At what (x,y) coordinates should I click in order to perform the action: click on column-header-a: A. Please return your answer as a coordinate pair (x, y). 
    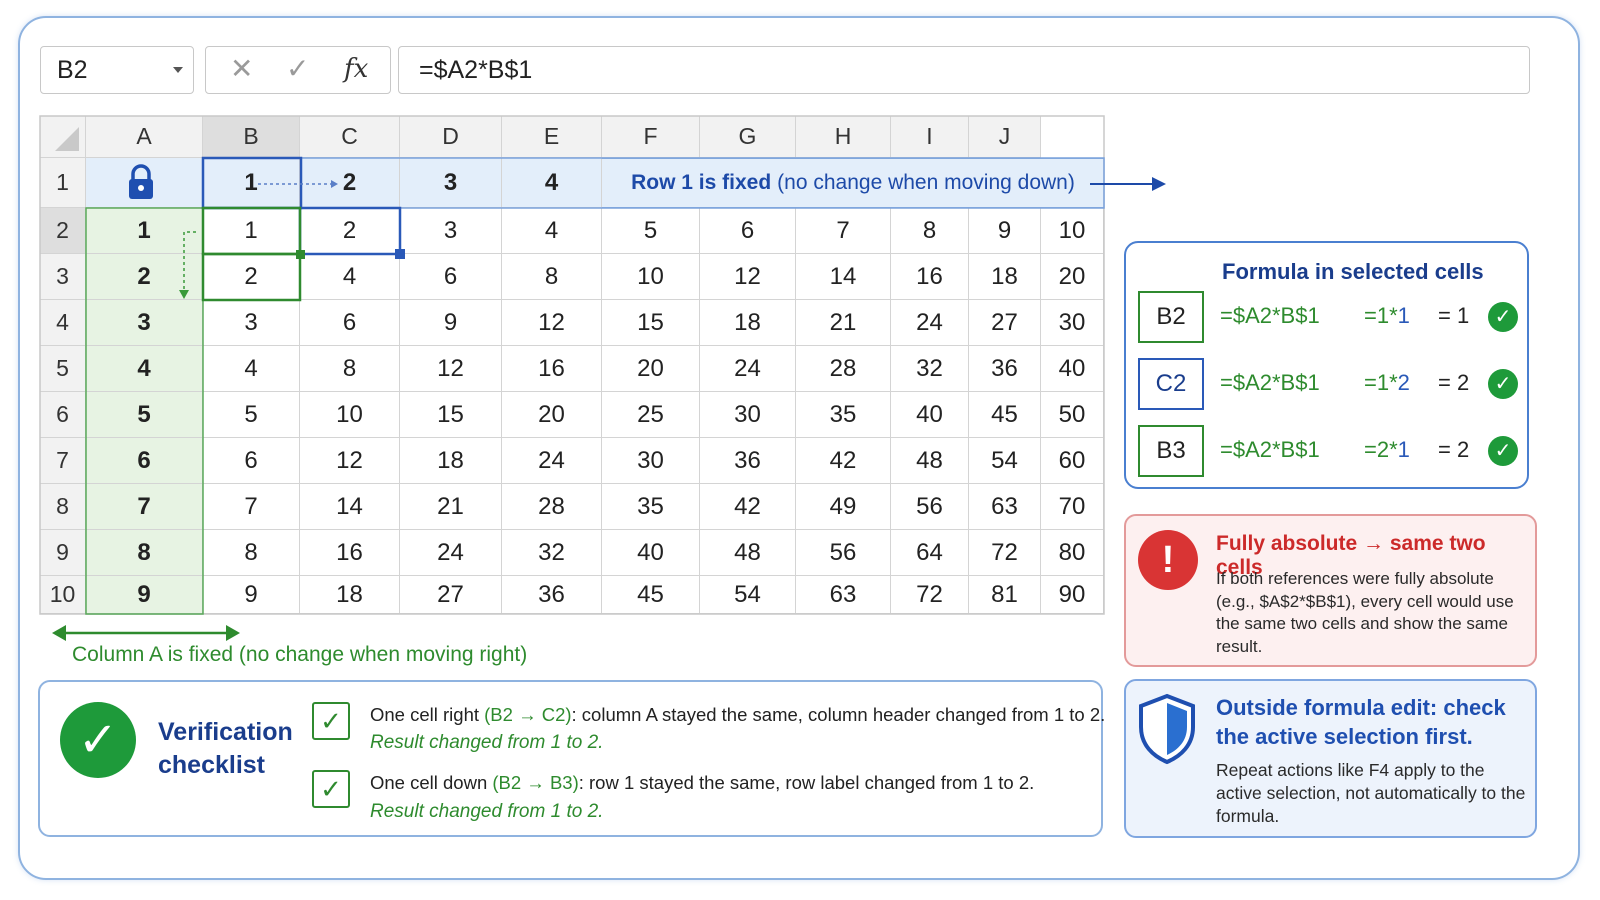
    Looking at the image, I should click on (144, 137).